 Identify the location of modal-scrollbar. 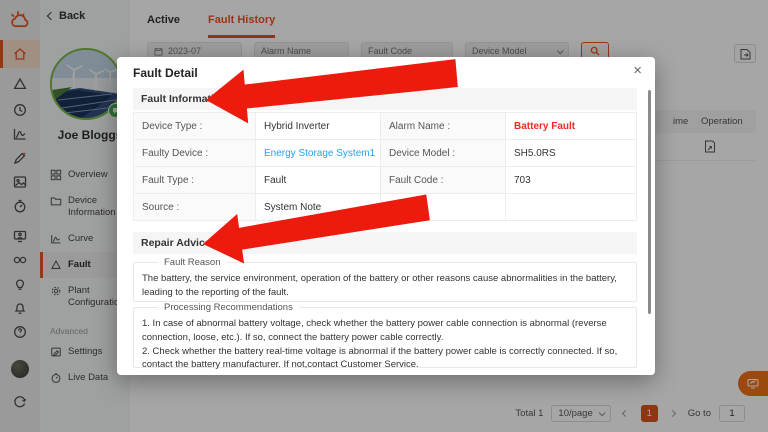
(649, 202).